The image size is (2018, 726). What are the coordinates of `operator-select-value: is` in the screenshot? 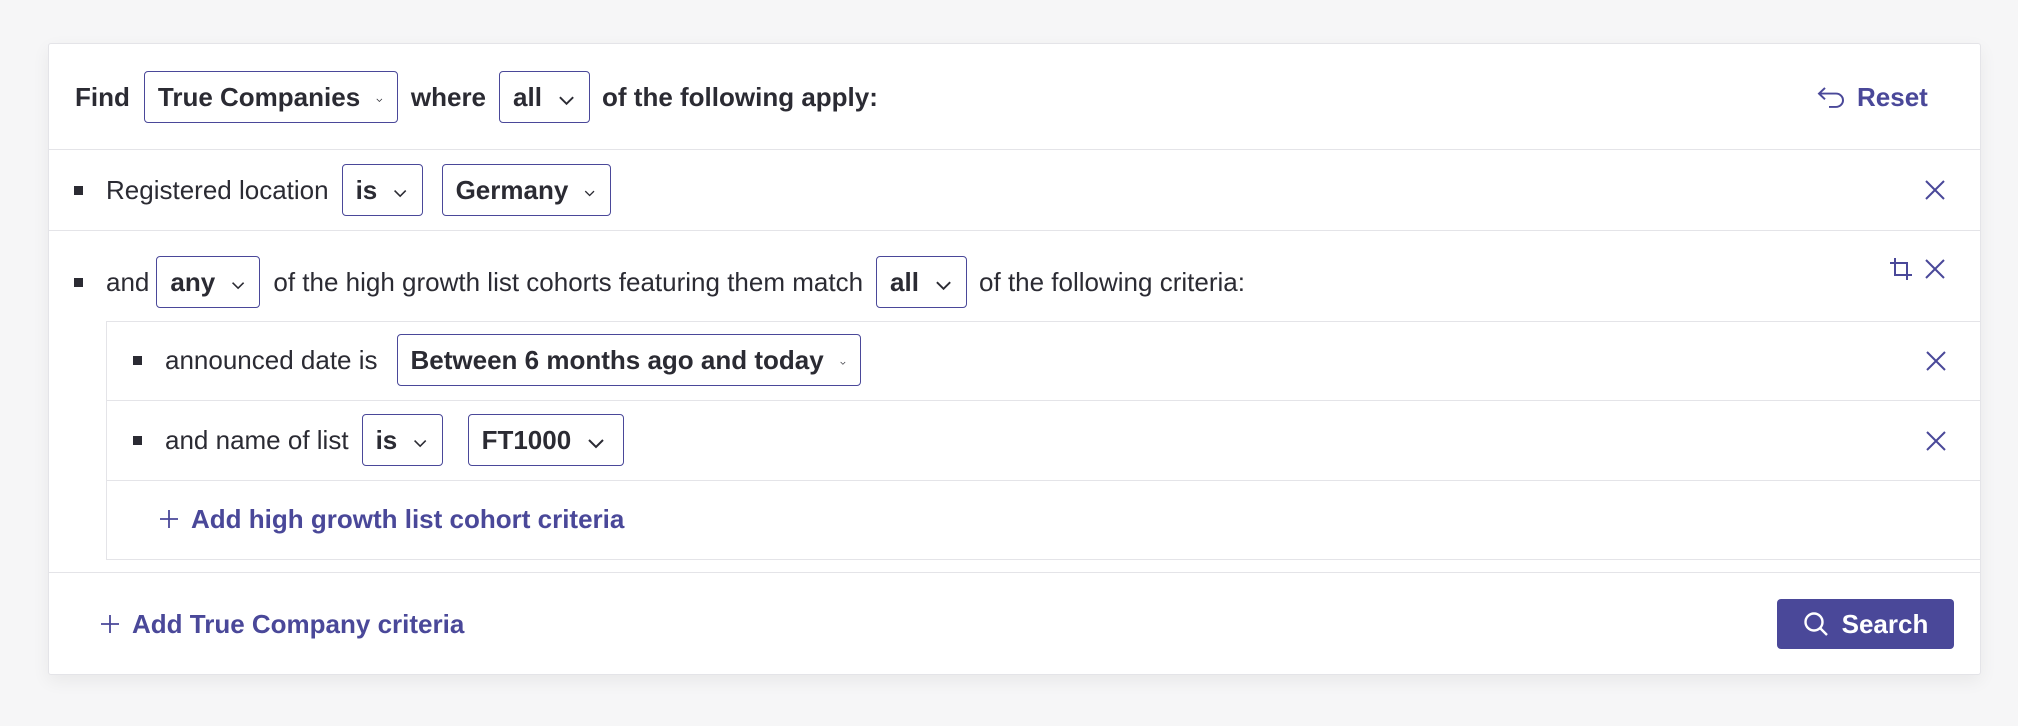 It's located at (366, 189).